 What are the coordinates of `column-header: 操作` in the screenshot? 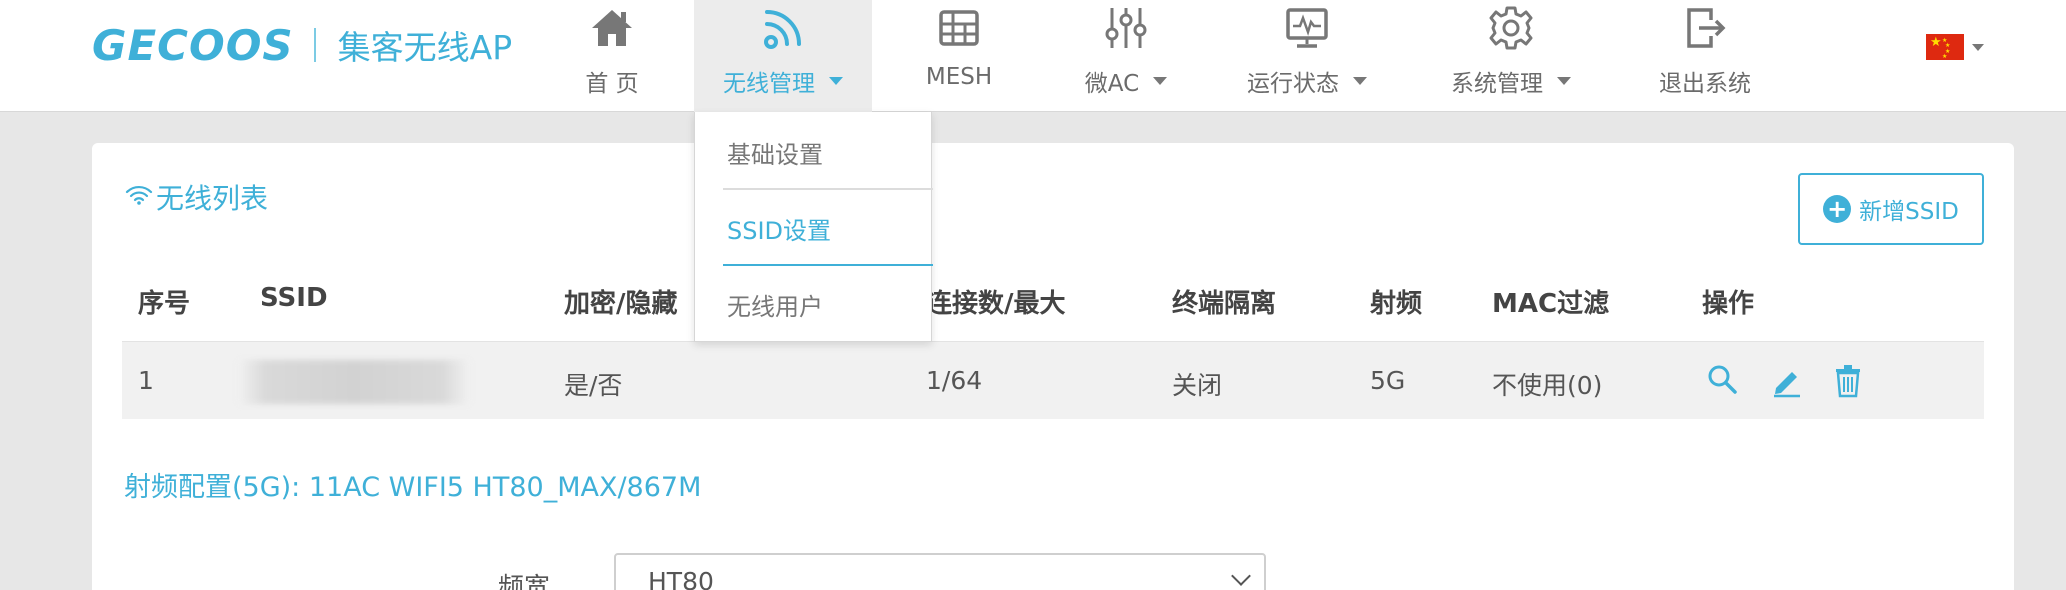 It's located at (1728, 304).